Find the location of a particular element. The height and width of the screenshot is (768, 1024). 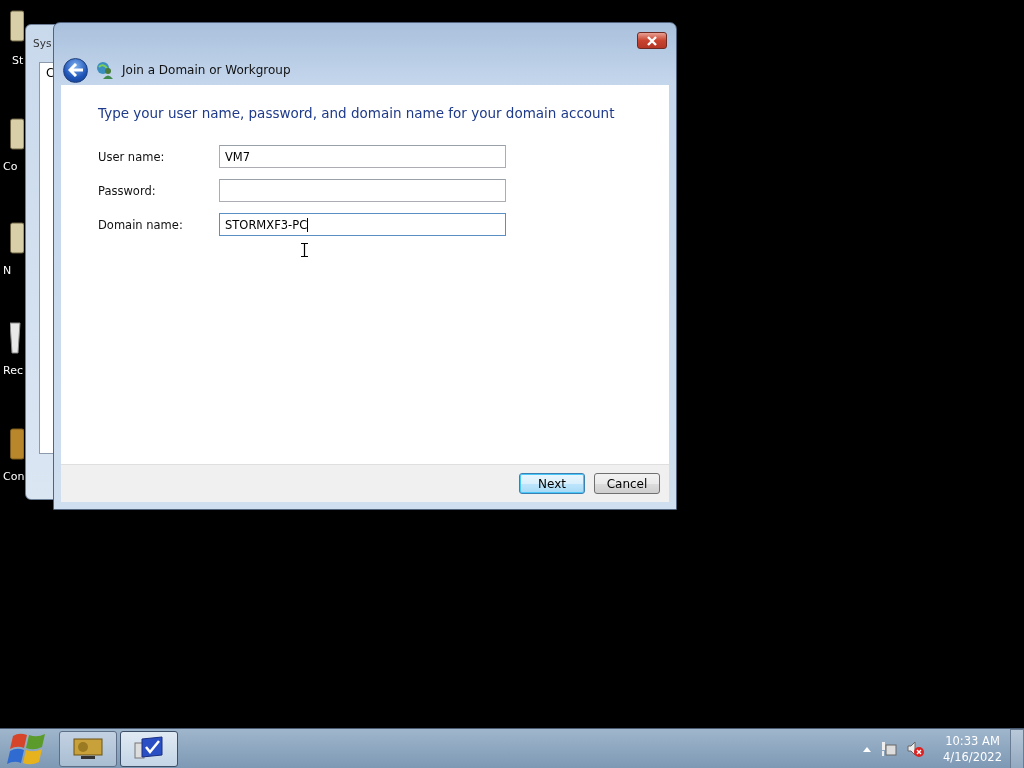

back-arrow-icon is located at coordinates (75, 70).